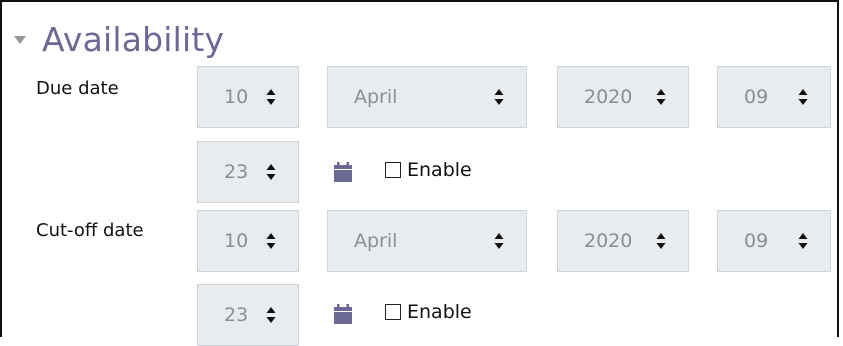 The height and width of the screenshot is (346, 843). I want to click on due-date-day-value: 10, so click(236, 97).